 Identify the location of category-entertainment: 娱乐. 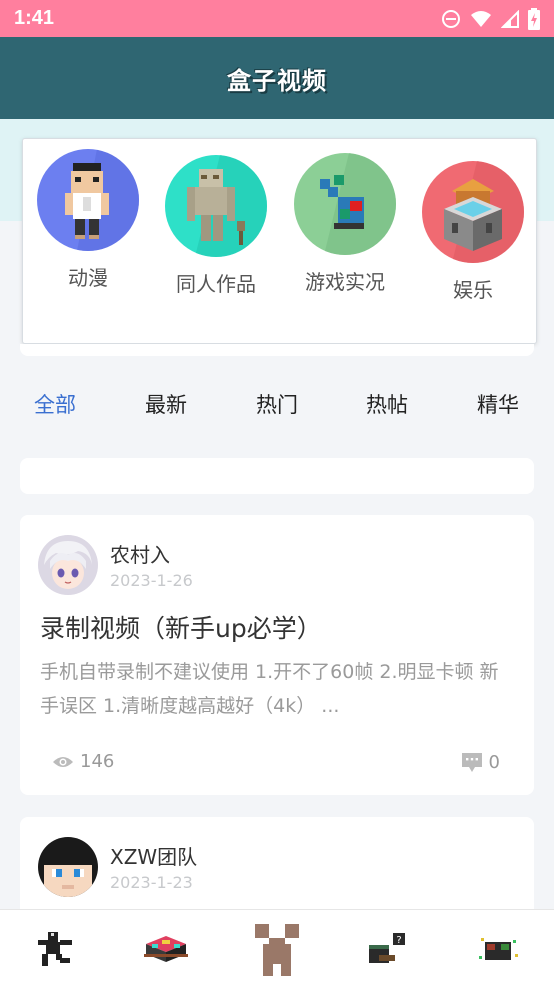
(473, 232).